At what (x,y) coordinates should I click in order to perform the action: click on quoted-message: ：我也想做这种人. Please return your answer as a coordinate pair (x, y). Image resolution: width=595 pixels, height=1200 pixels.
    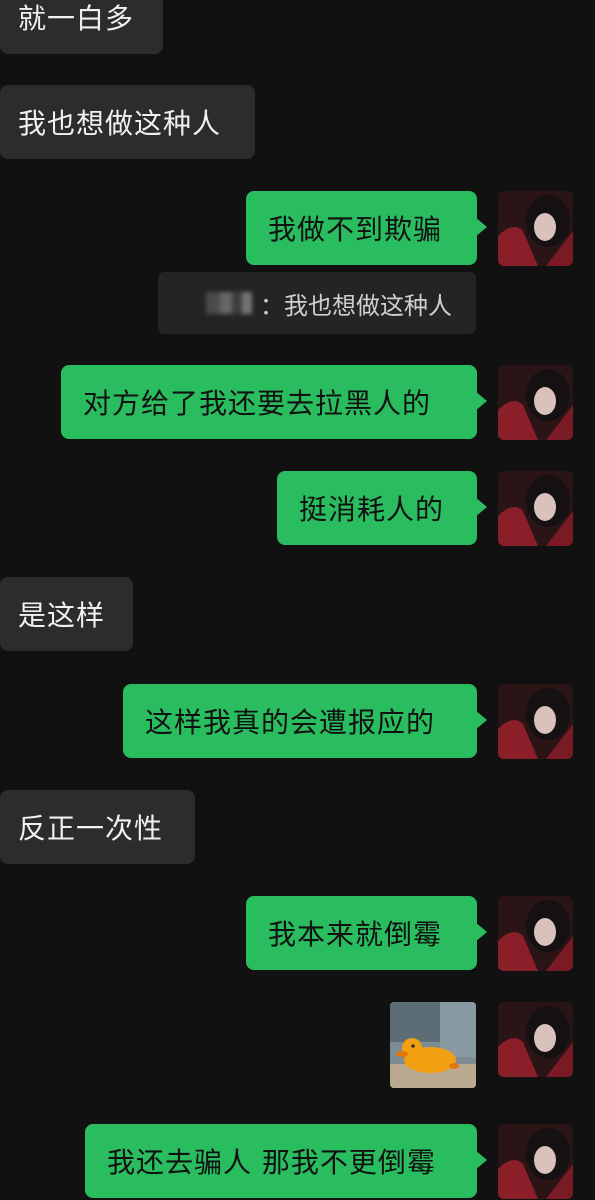
    Looking at the image, I should click on (317, 303).